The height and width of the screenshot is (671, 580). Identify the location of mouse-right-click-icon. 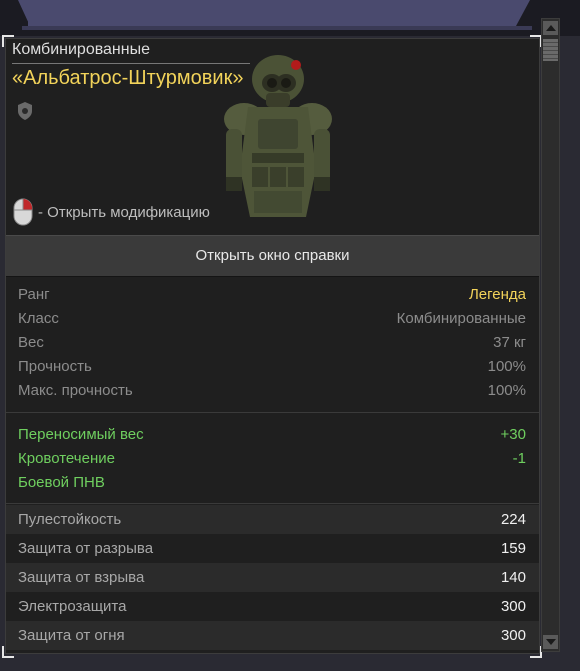
(23, 212).